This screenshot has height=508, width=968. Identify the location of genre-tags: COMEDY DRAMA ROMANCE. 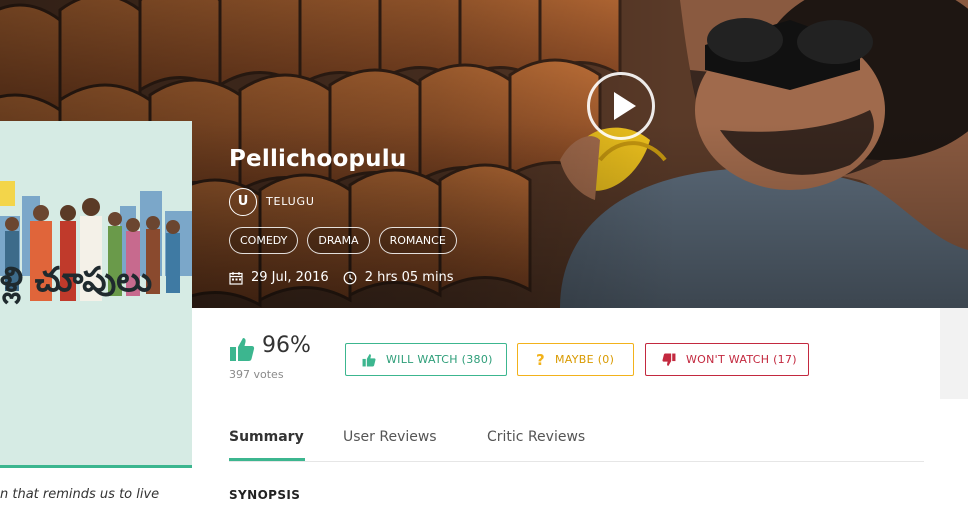
(343, 240).